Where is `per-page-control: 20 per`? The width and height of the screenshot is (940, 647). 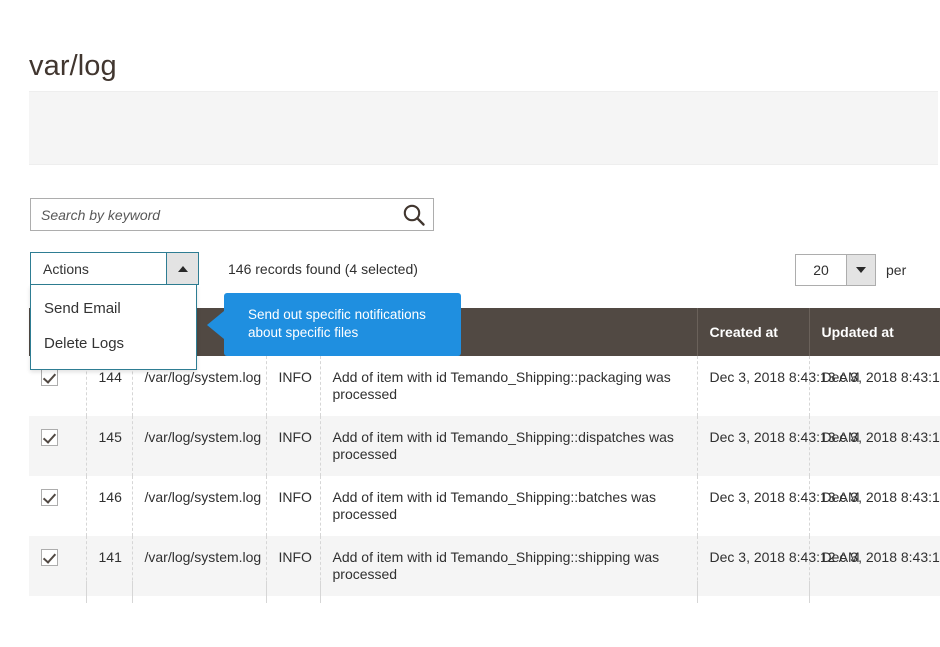
per-page-control: 20 per is located at coordinates (850, 270).